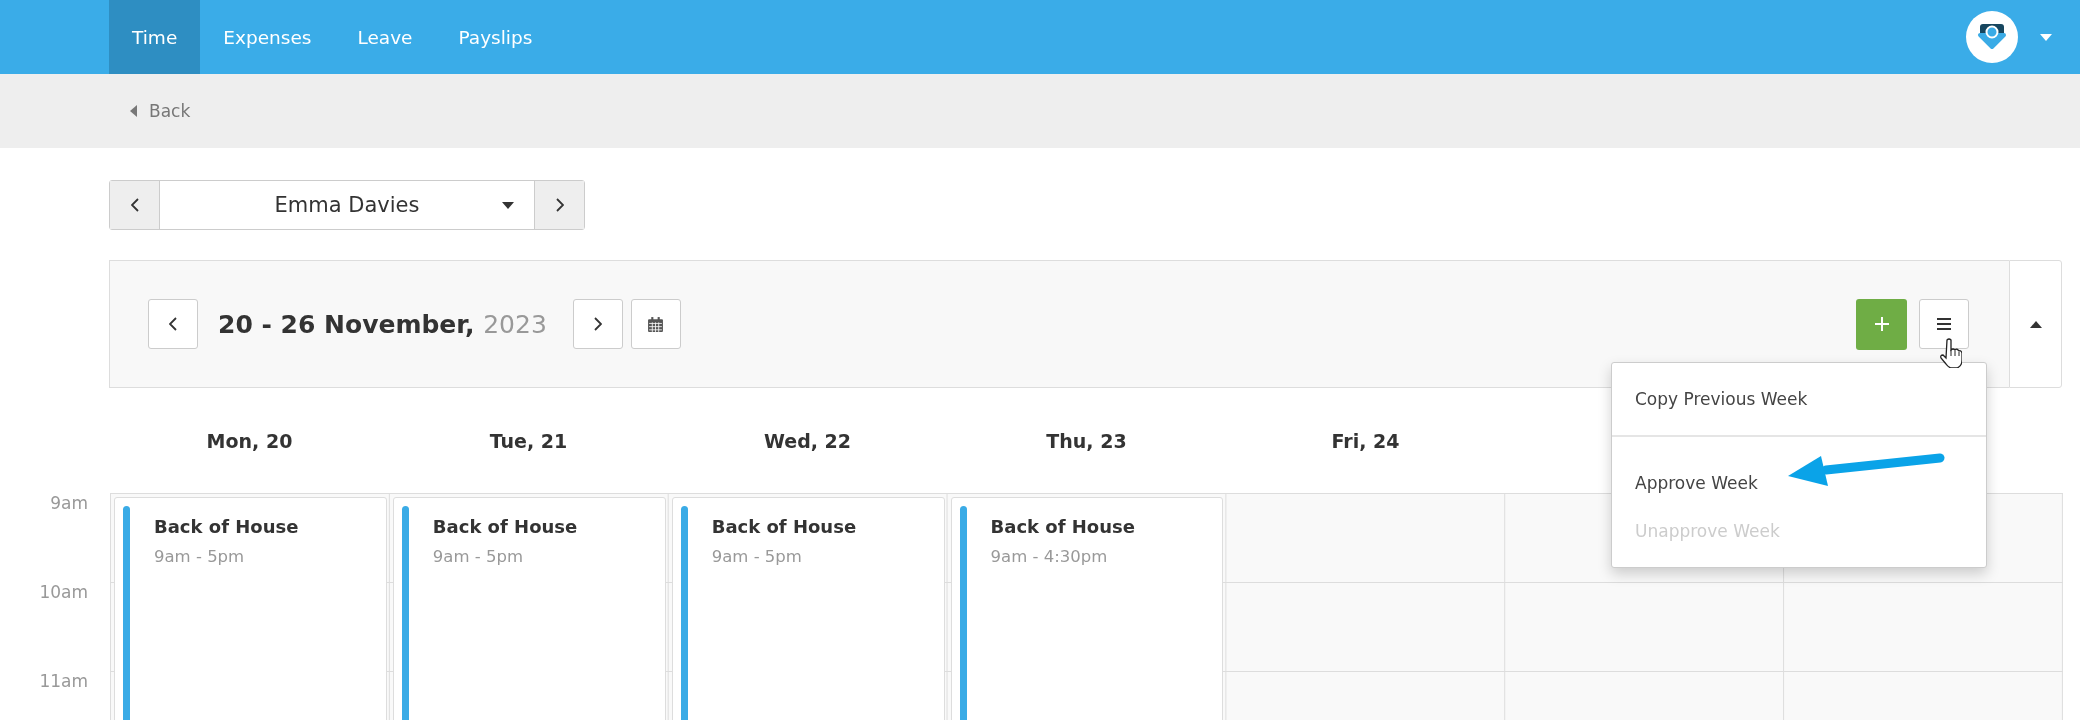 The height and width of the screenshot is (720, 2080). What do you see at coordinates (1365, 440) in the screenshot?
I see `day-header: Fri, 24` at bounding box center [1365, 440].